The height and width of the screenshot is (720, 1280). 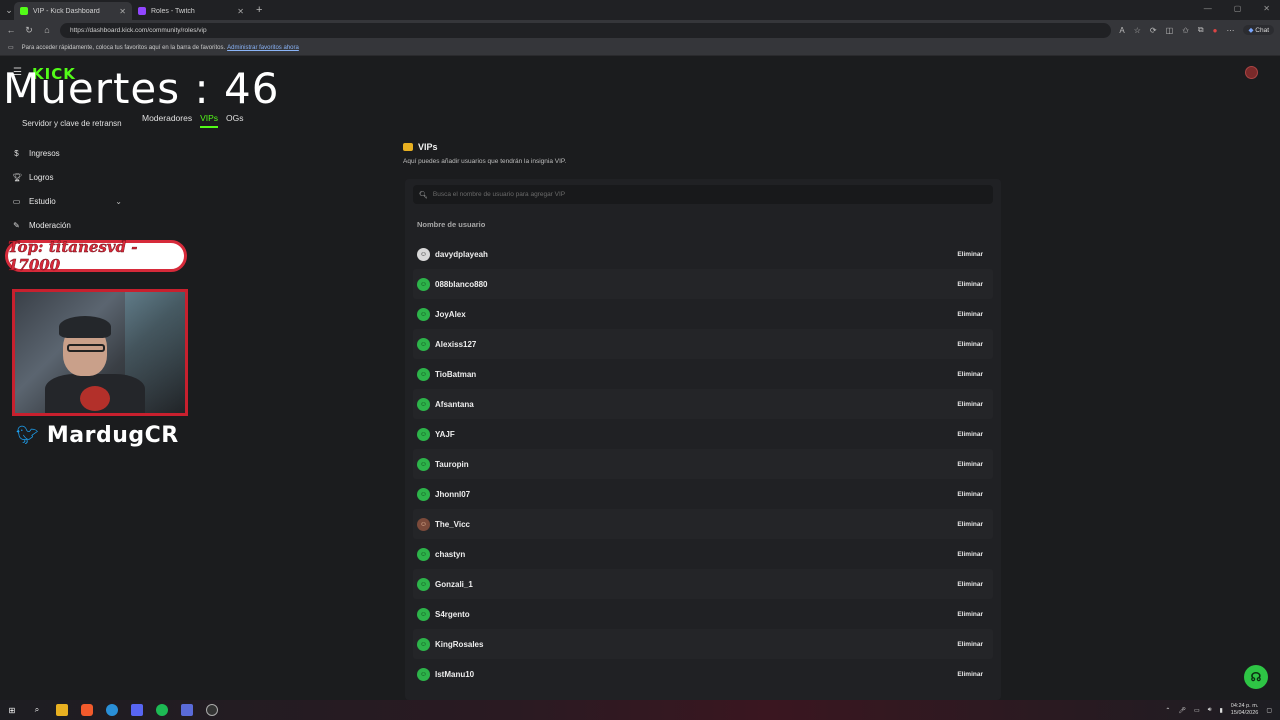 I want to click on system-tray: ⌃ 🎤︎ ▭ 🔊︎ ▮ 04:24 p. m. 15/04/2026 ▢, so click(x=1218, y=710).